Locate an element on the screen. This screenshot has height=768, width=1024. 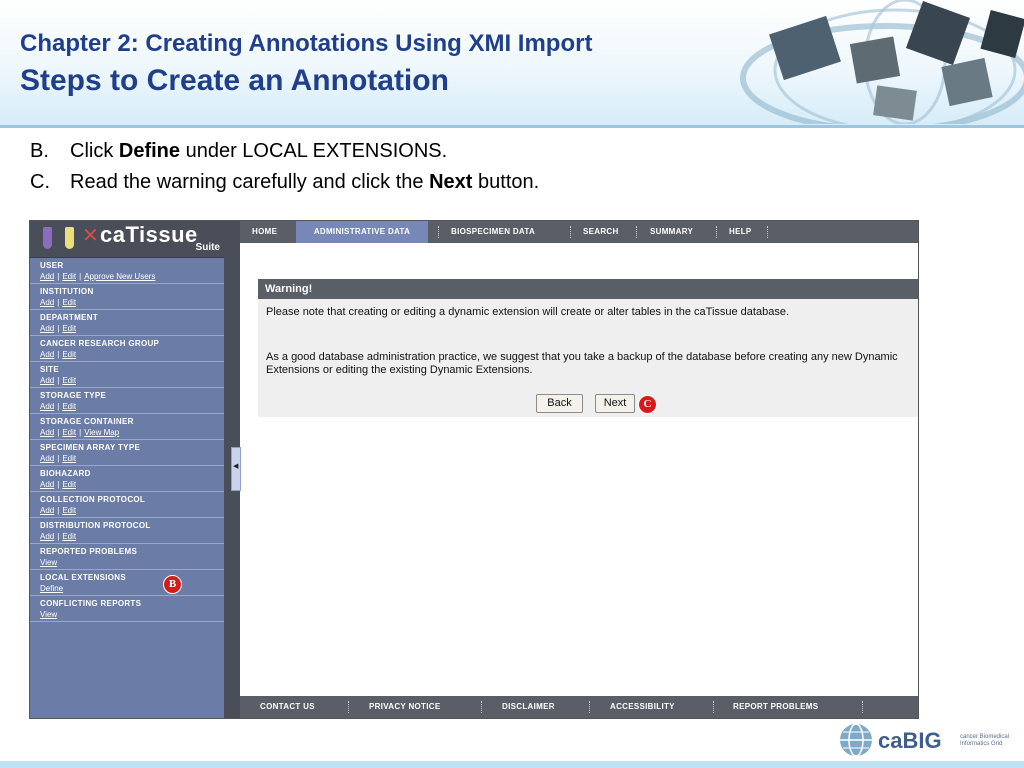
step-b: B. Click Define under LOCAL EXTENSIONS. is located at coordinates (284, 152).